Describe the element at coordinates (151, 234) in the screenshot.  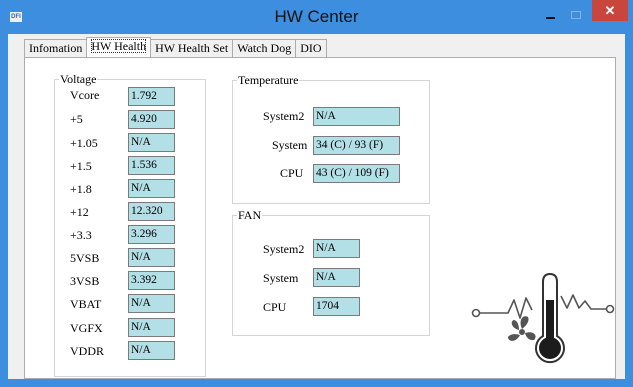
I see `voltage-value-3-3v: 3.296` at that location.